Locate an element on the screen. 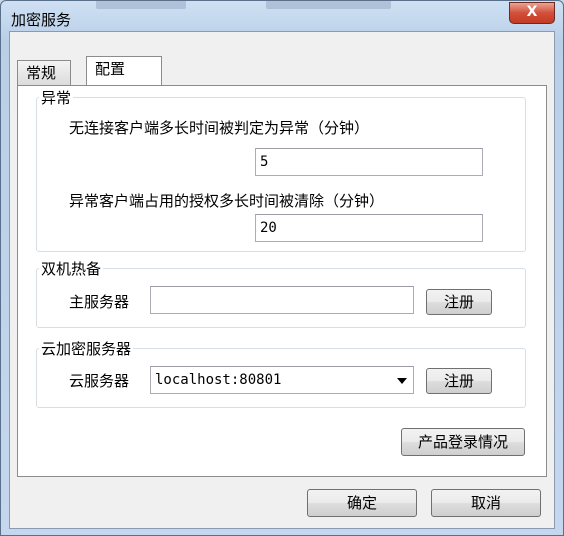 This screenshot has height=536, width=564. timeout-input: 5 is located at coordinates (369, 162).